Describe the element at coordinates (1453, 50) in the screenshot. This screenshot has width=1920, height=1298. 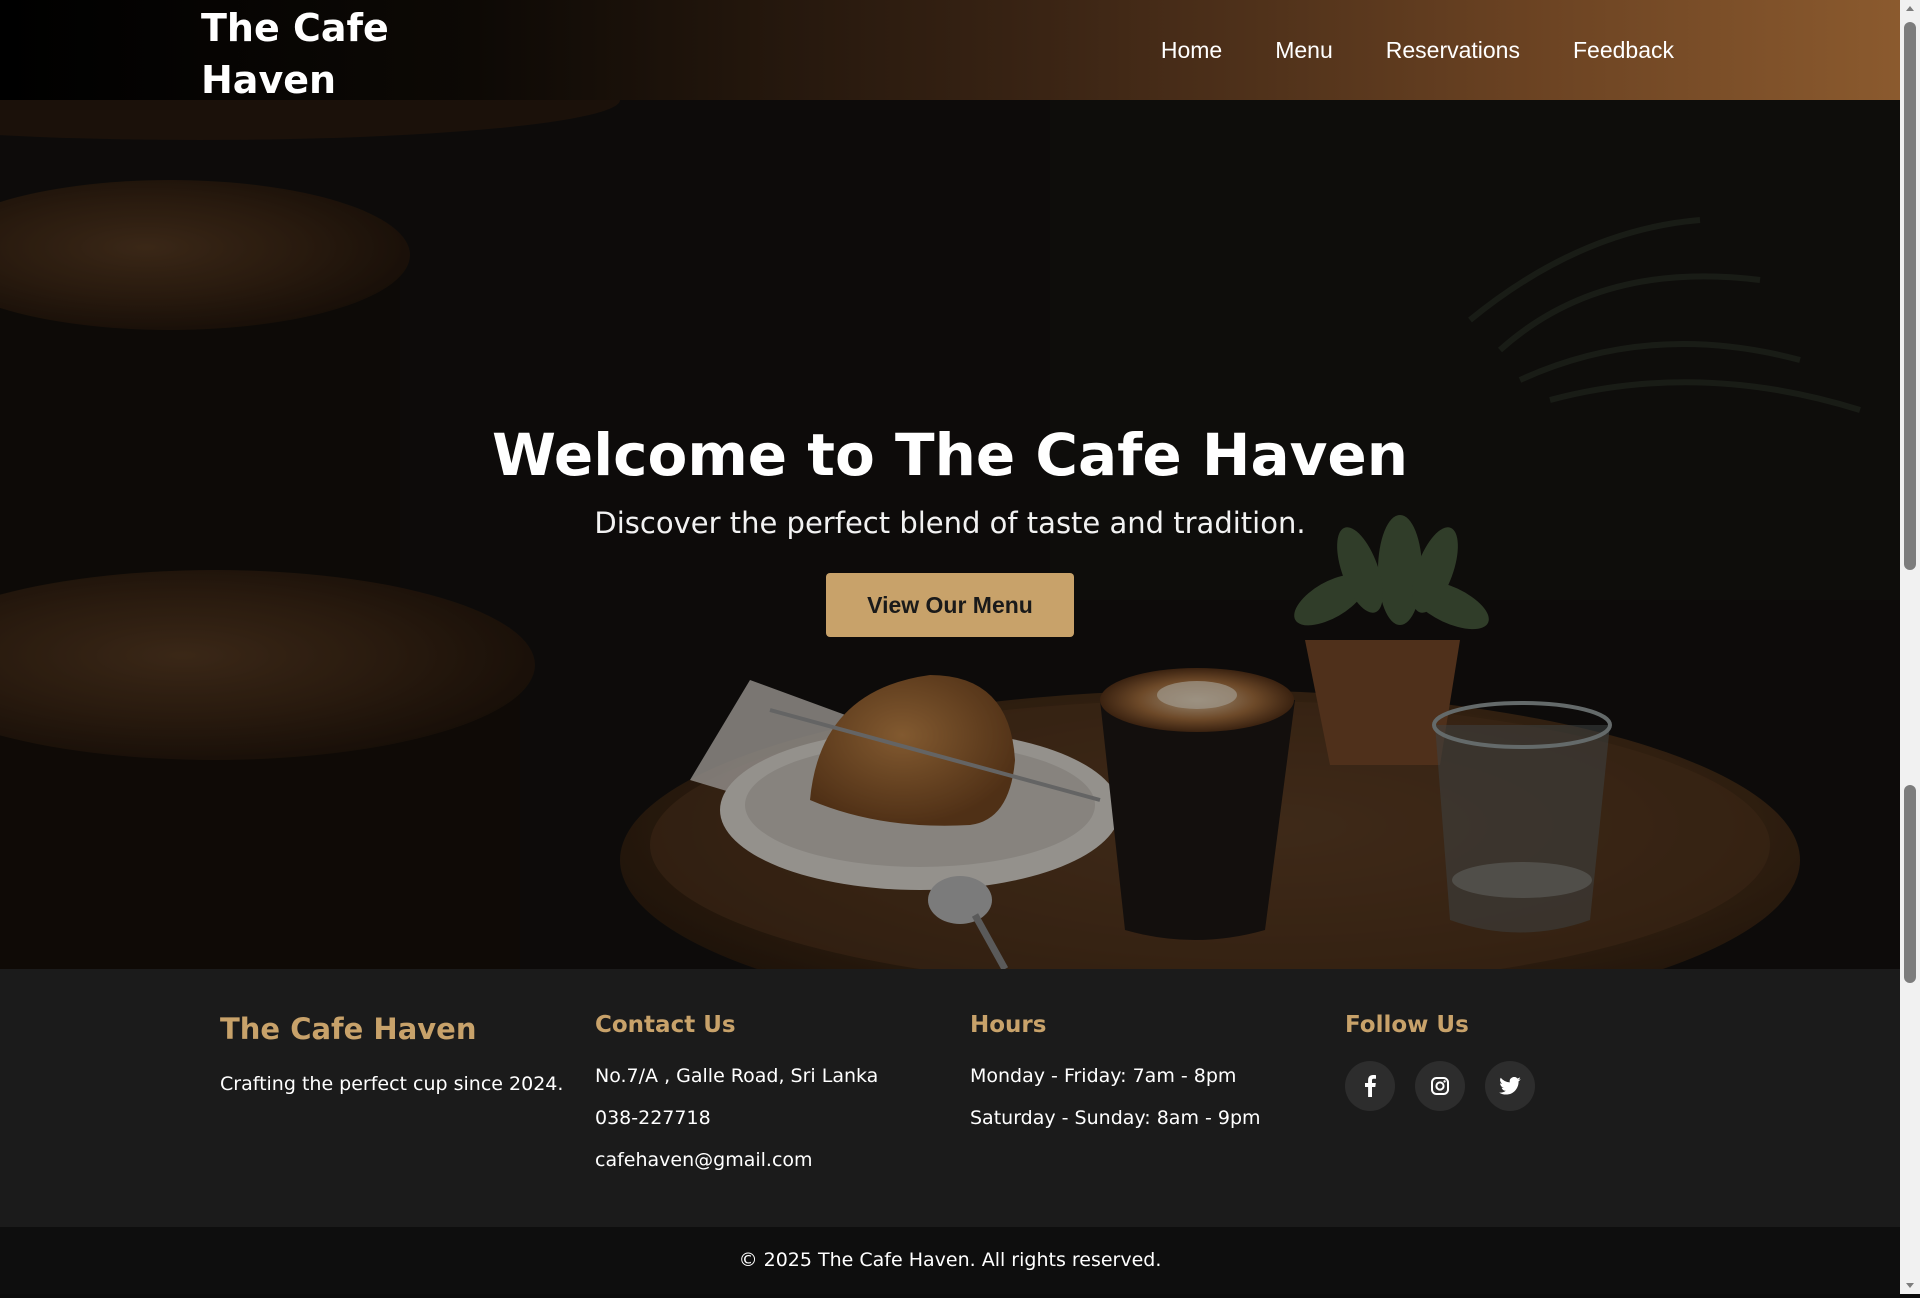
I see `nav-link-reservations: Reservations` at that location.